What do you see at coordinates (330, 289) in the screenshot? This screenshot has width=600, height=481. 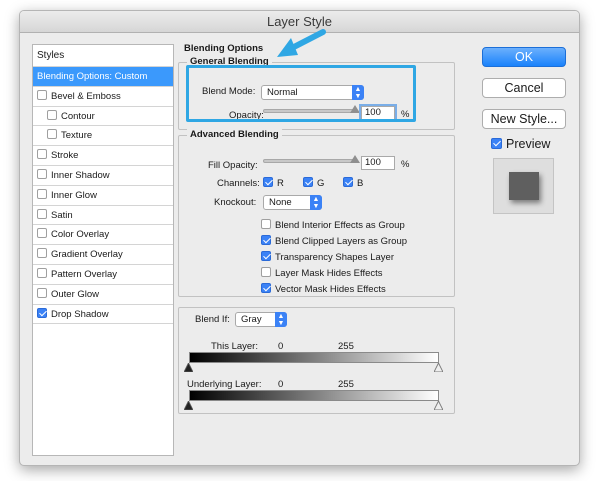 I see `advanced-option-label: Vector Mask Hides Effects` at bounding box center [330, 289].